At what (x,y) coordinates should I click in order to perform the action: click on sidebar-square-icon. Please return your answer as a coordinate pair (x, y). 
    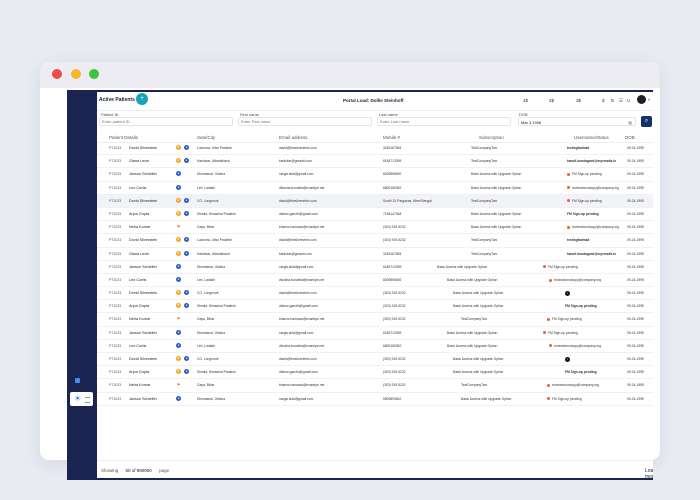
    Looking at the image, I should click on (77, 380).